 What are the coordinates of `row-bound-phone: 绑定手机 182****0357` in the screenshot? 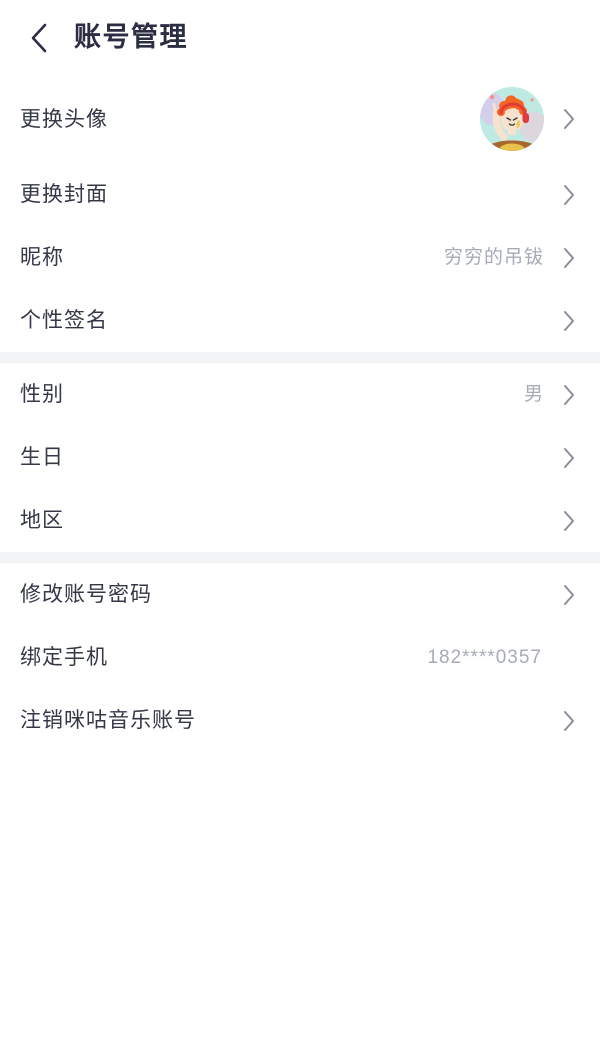 It's located at (300, 657).